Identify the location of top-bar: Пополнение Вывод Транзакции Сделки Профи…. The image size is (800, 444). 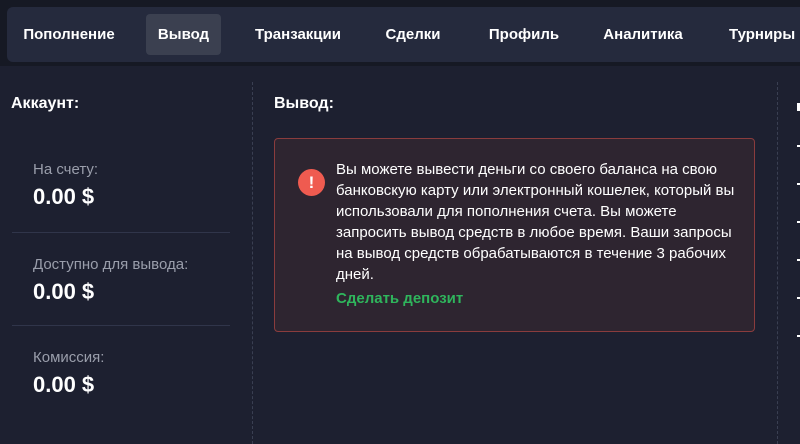
(400, 33).